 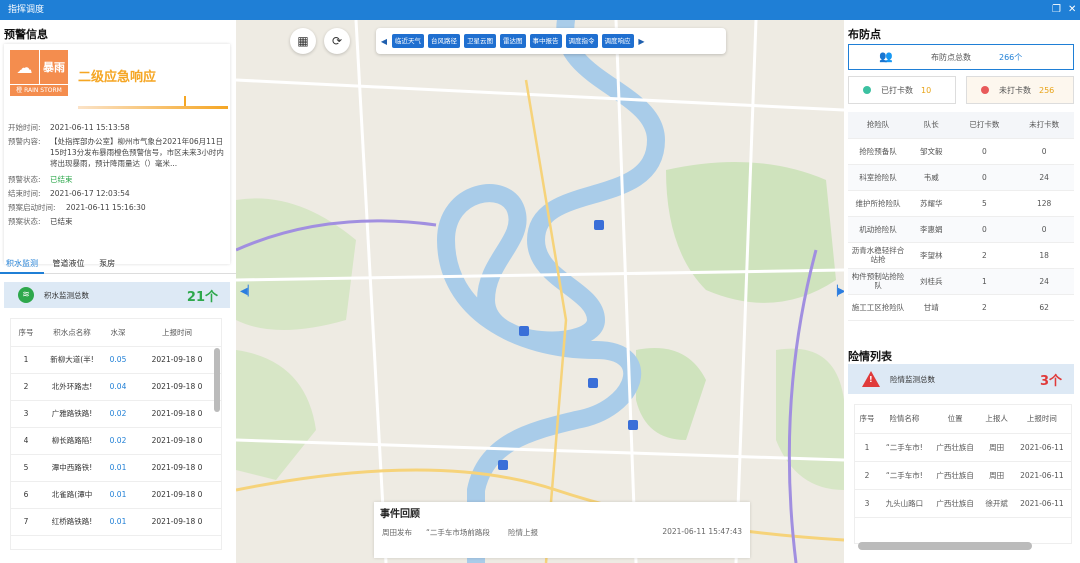 What do you see at coordinates (867, 90) in the screenshot?
I see `checked-dot-icon` at bounding box center [867, 90].